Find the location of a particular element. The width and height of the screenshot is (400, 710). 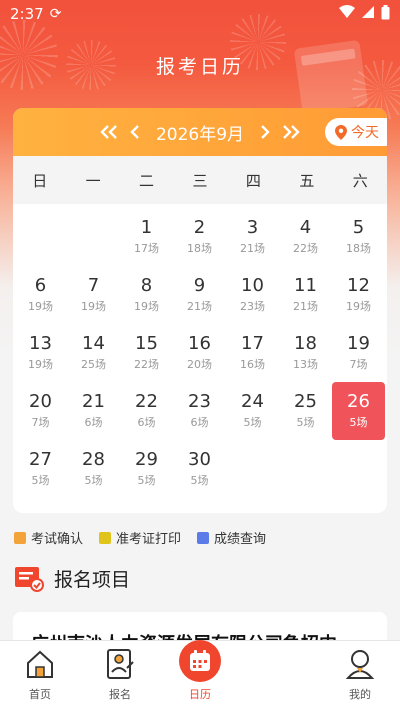

legend-swatch is located at coordinates (203, 537).